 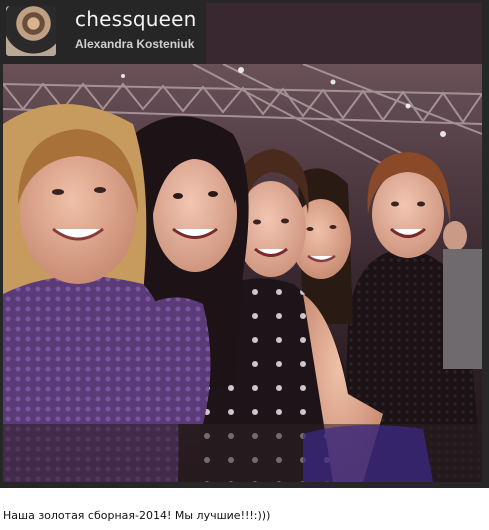 What do you see at coordinates (103, 32) in the screenshot?
I see `post-header: chessqueen Alexandra Kosteniuk` at bounding box center [103, 32].